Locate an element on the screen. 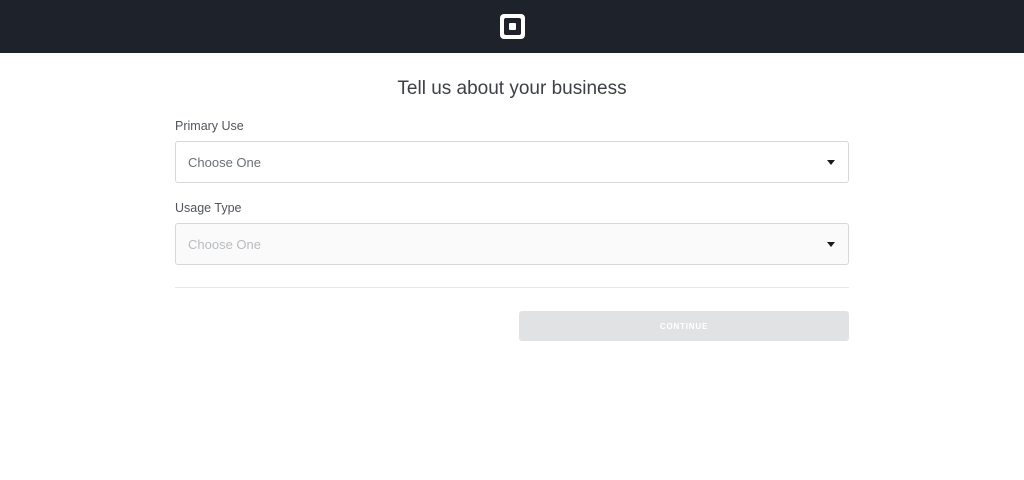 The width and height of the screenshot is (1024, 480). usage-type-label: Usage Type is located at coordinates (208, 208).